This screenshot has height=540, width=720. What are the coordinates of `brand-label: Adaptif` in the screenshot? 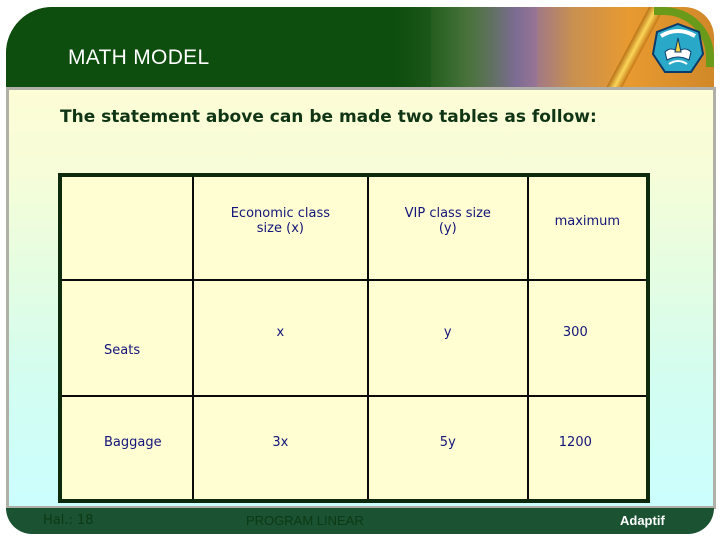 It's located at (642, 520).